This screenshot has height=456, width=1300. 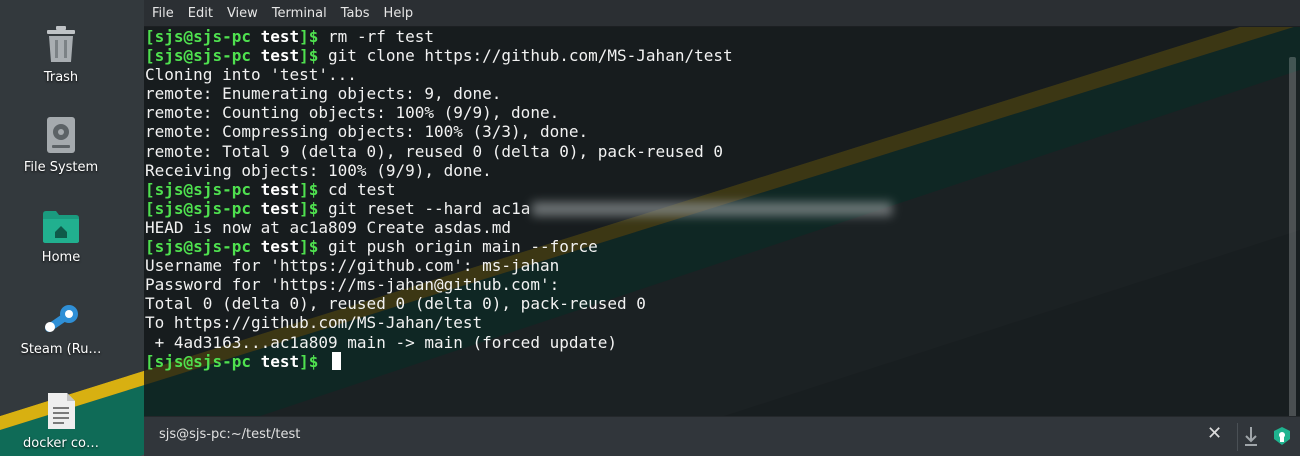 I want to click on desktop-icon-home: Home, so click(x=61, y=237).